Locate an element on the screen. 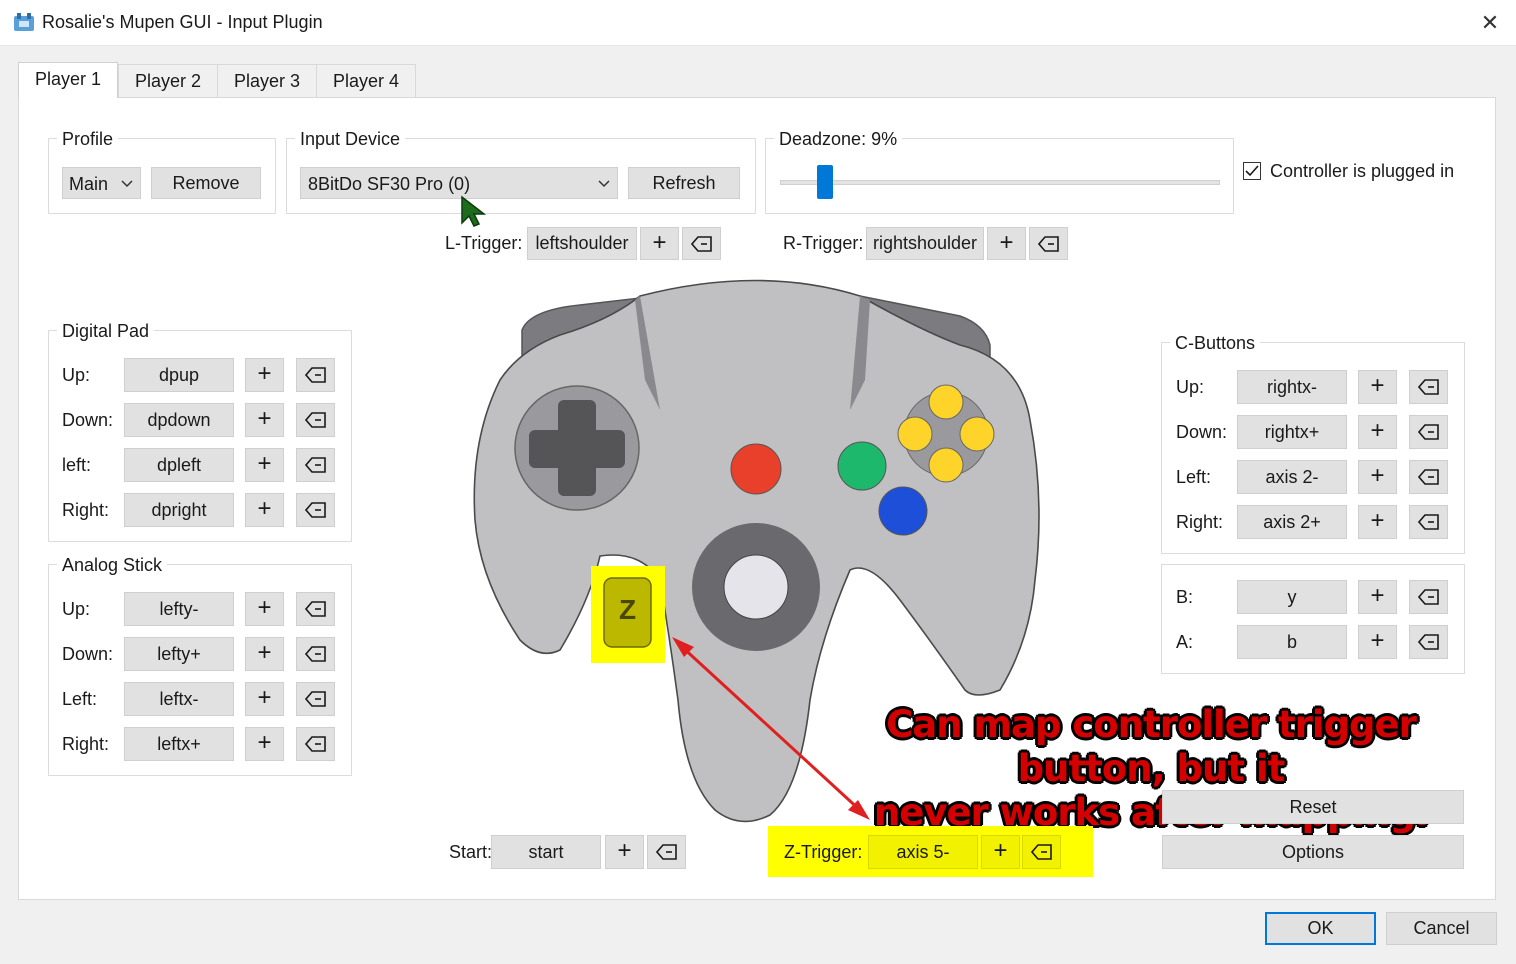 This screenshot has width=1516, height=964. deadzone-slider-track is located at coordinates (1000, 182).